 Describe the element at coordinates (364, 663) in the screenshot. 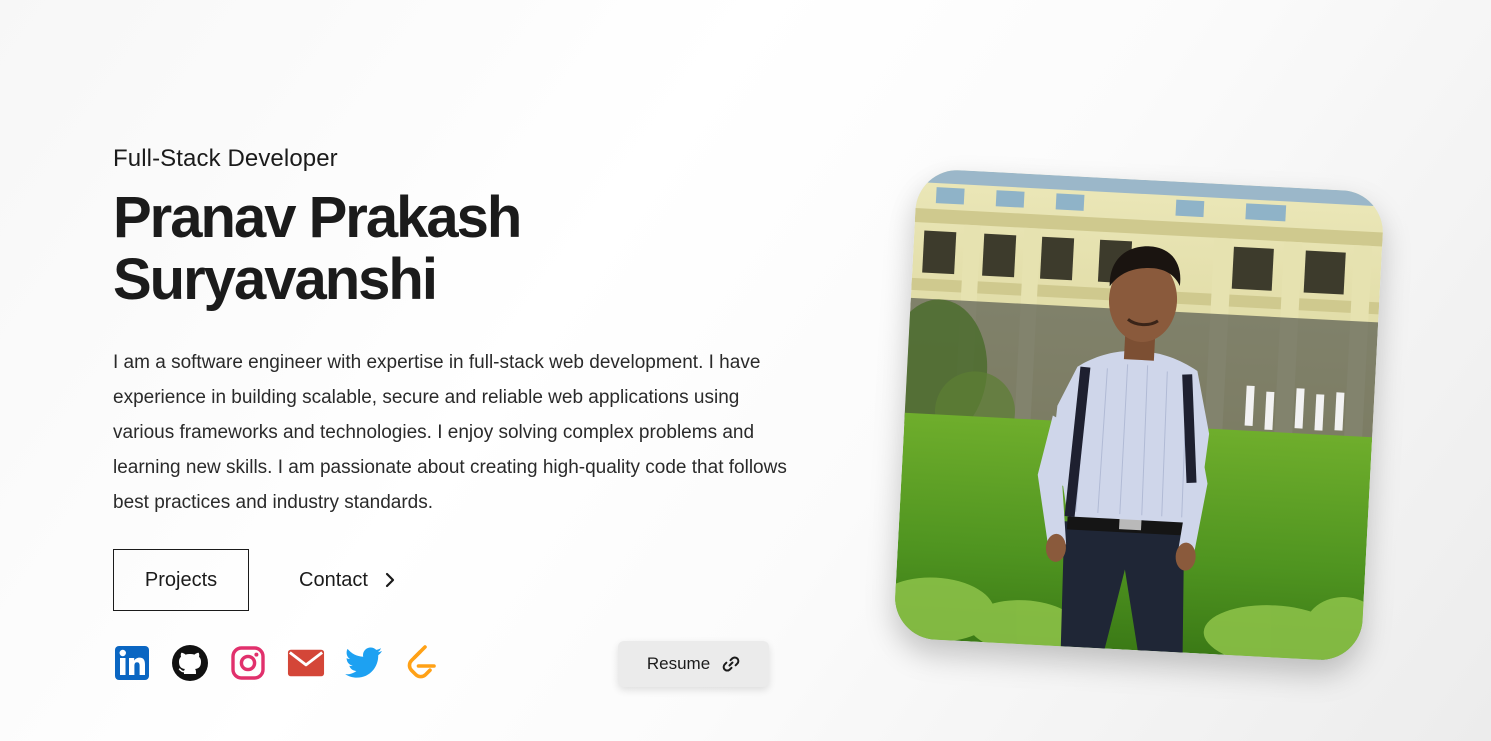

I see `twitter-icon` at that location.